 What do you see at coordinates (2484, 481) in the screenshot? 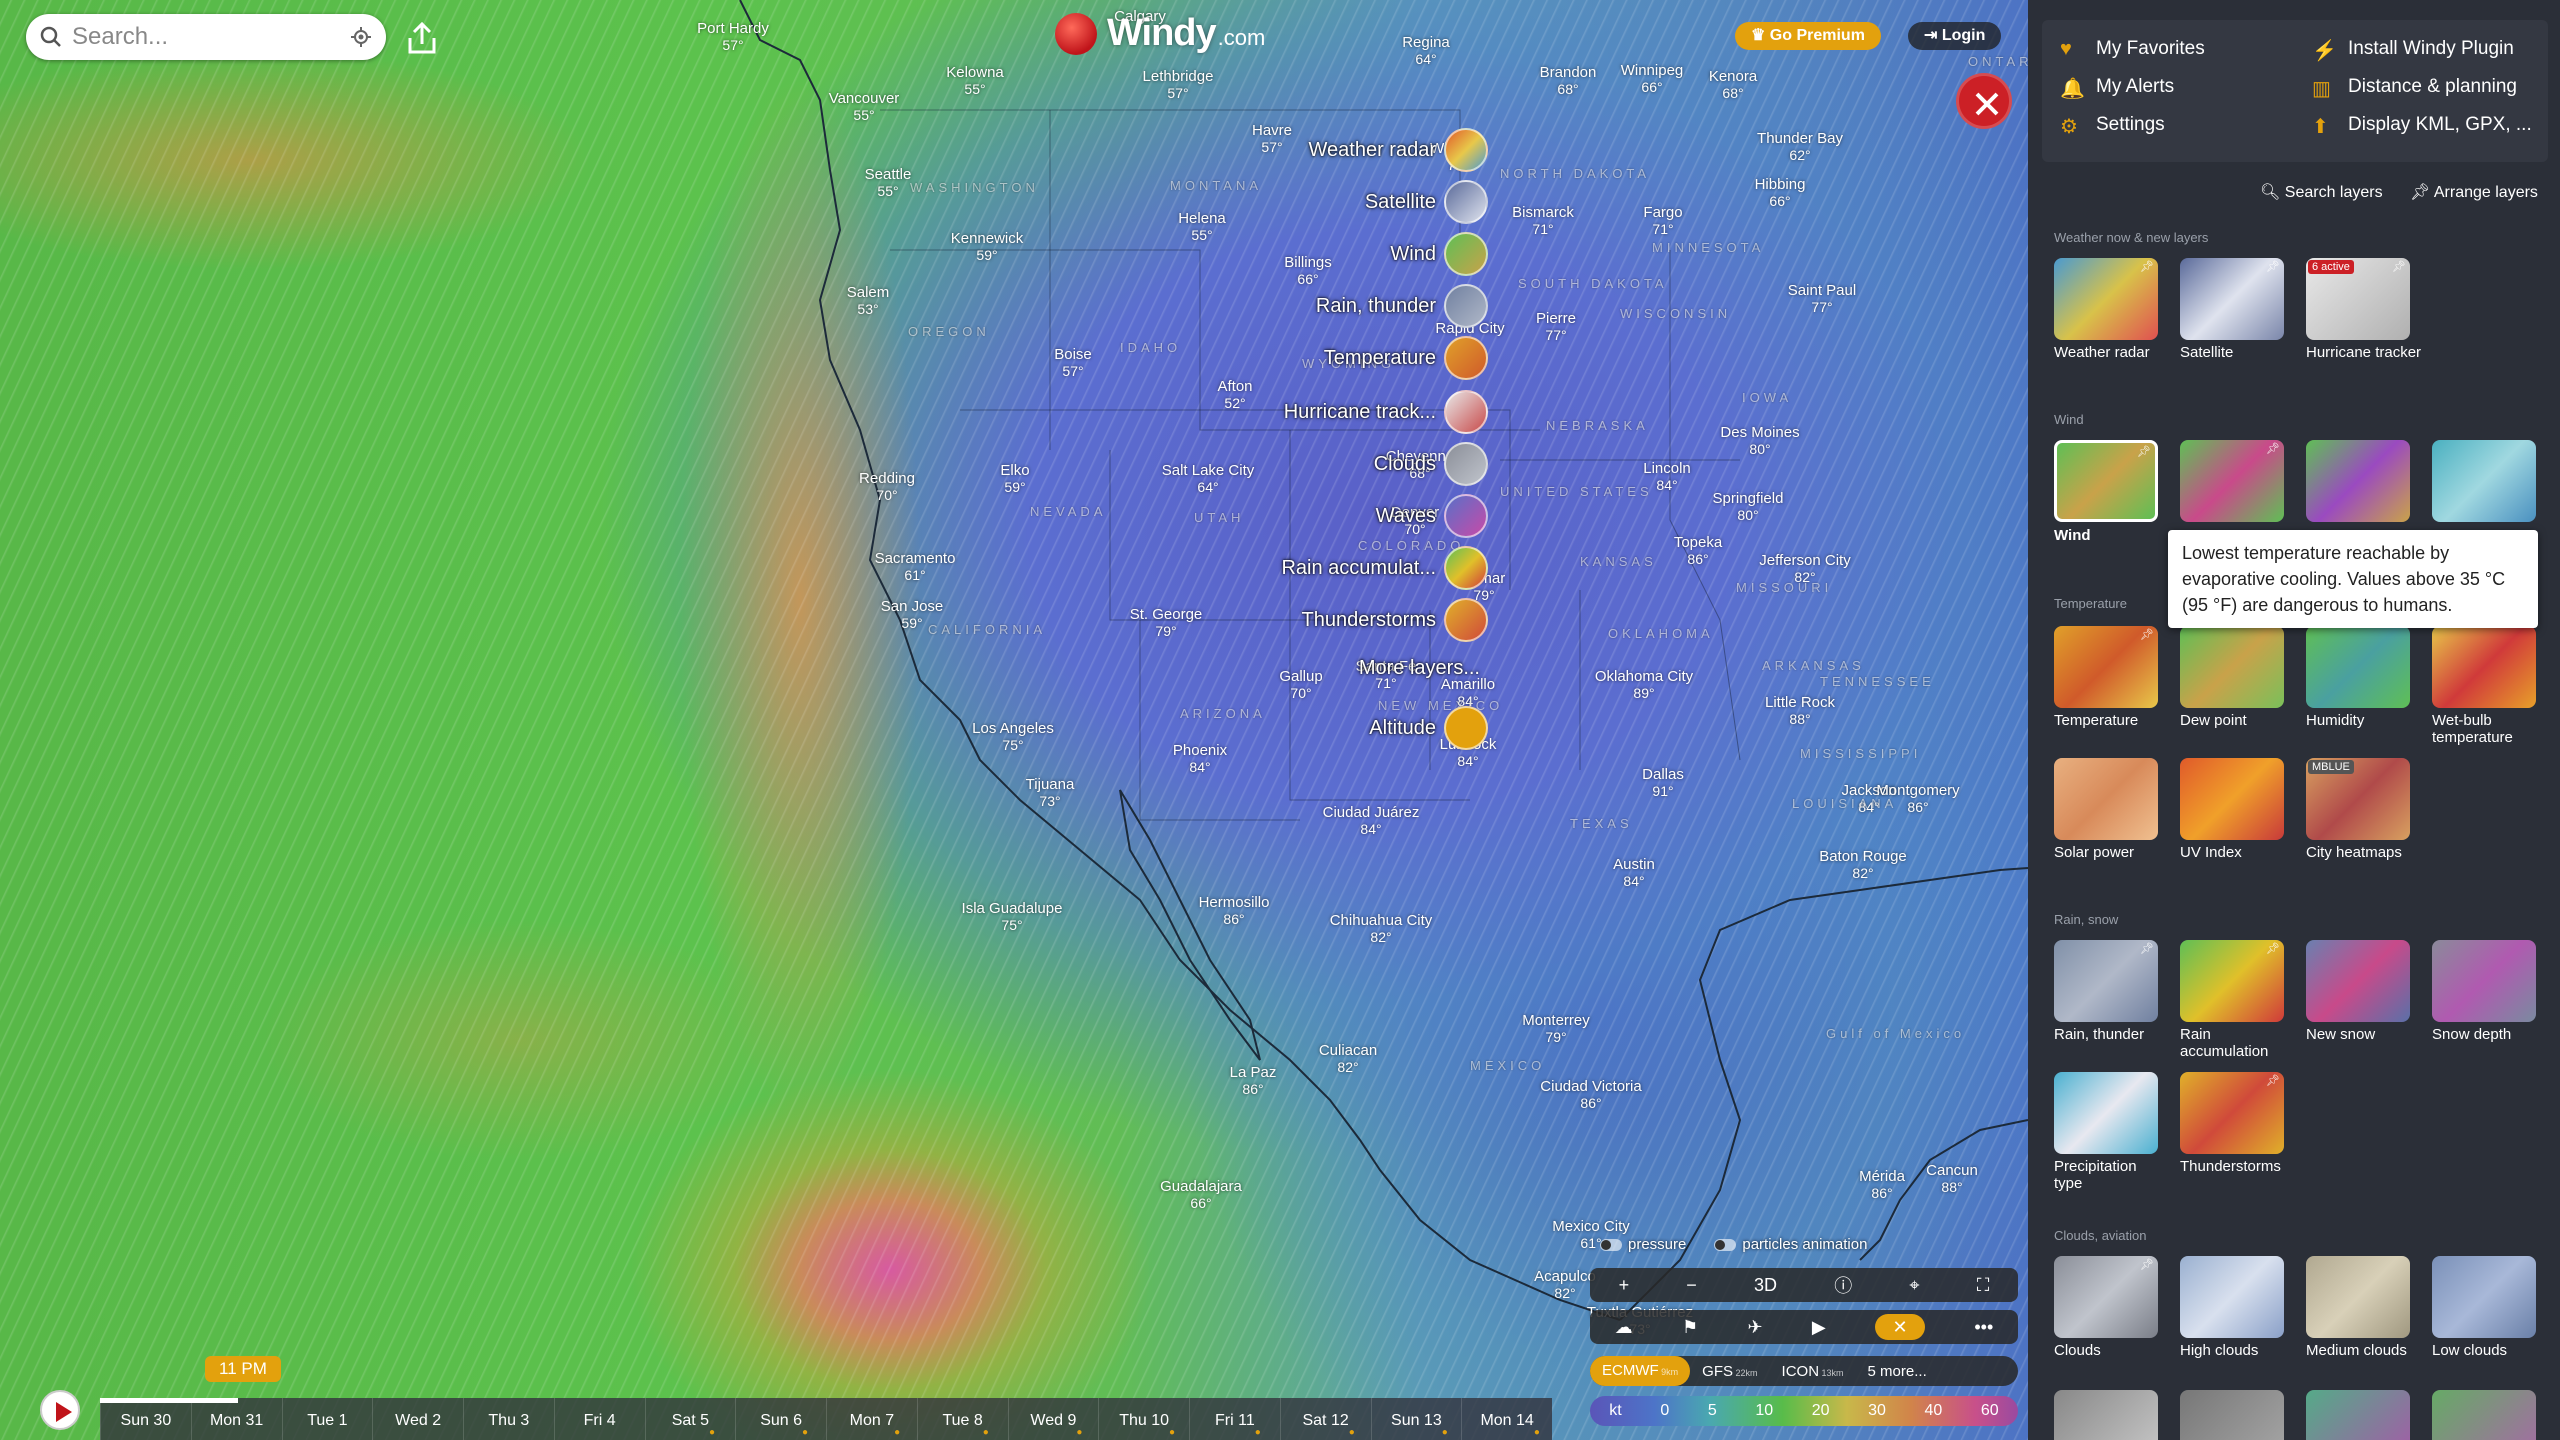
I see `tile-waves` at bounding box center [2484, 481].